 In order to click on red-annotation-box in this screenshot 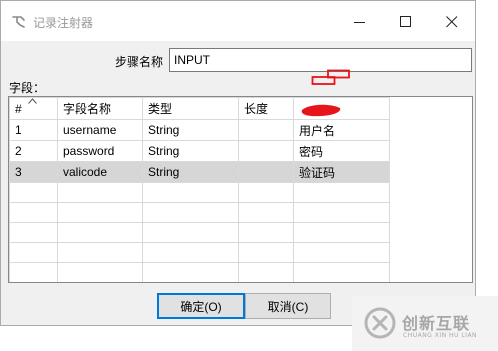, I will do `click(330, 77)`.